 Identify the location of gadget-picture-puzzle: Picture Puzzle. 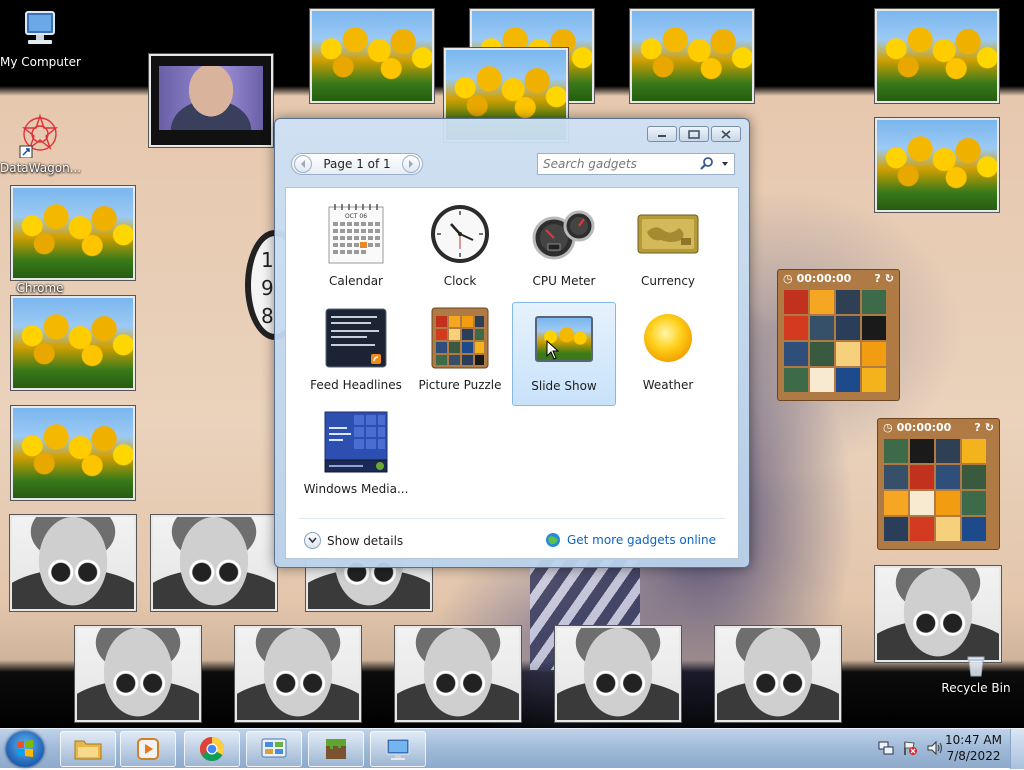
(460, 354).